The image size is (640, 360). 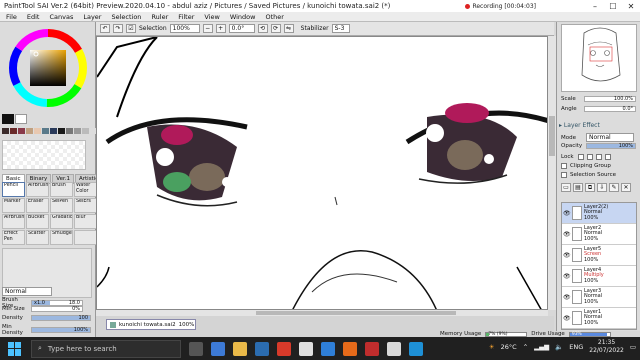 I want to click on chrome-icon, so click(x=306, y=348).